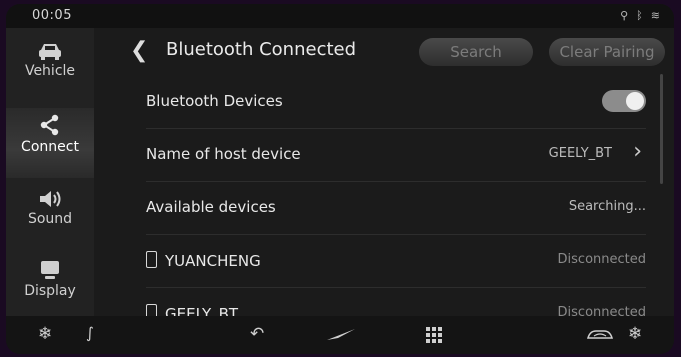 The height and width of the screenshot is (357, 681). Describe the element at coordinates (340, 16) in the screenshot. I see `status-bar: 00:05 ⚲ ᛒ ≋` at that location.